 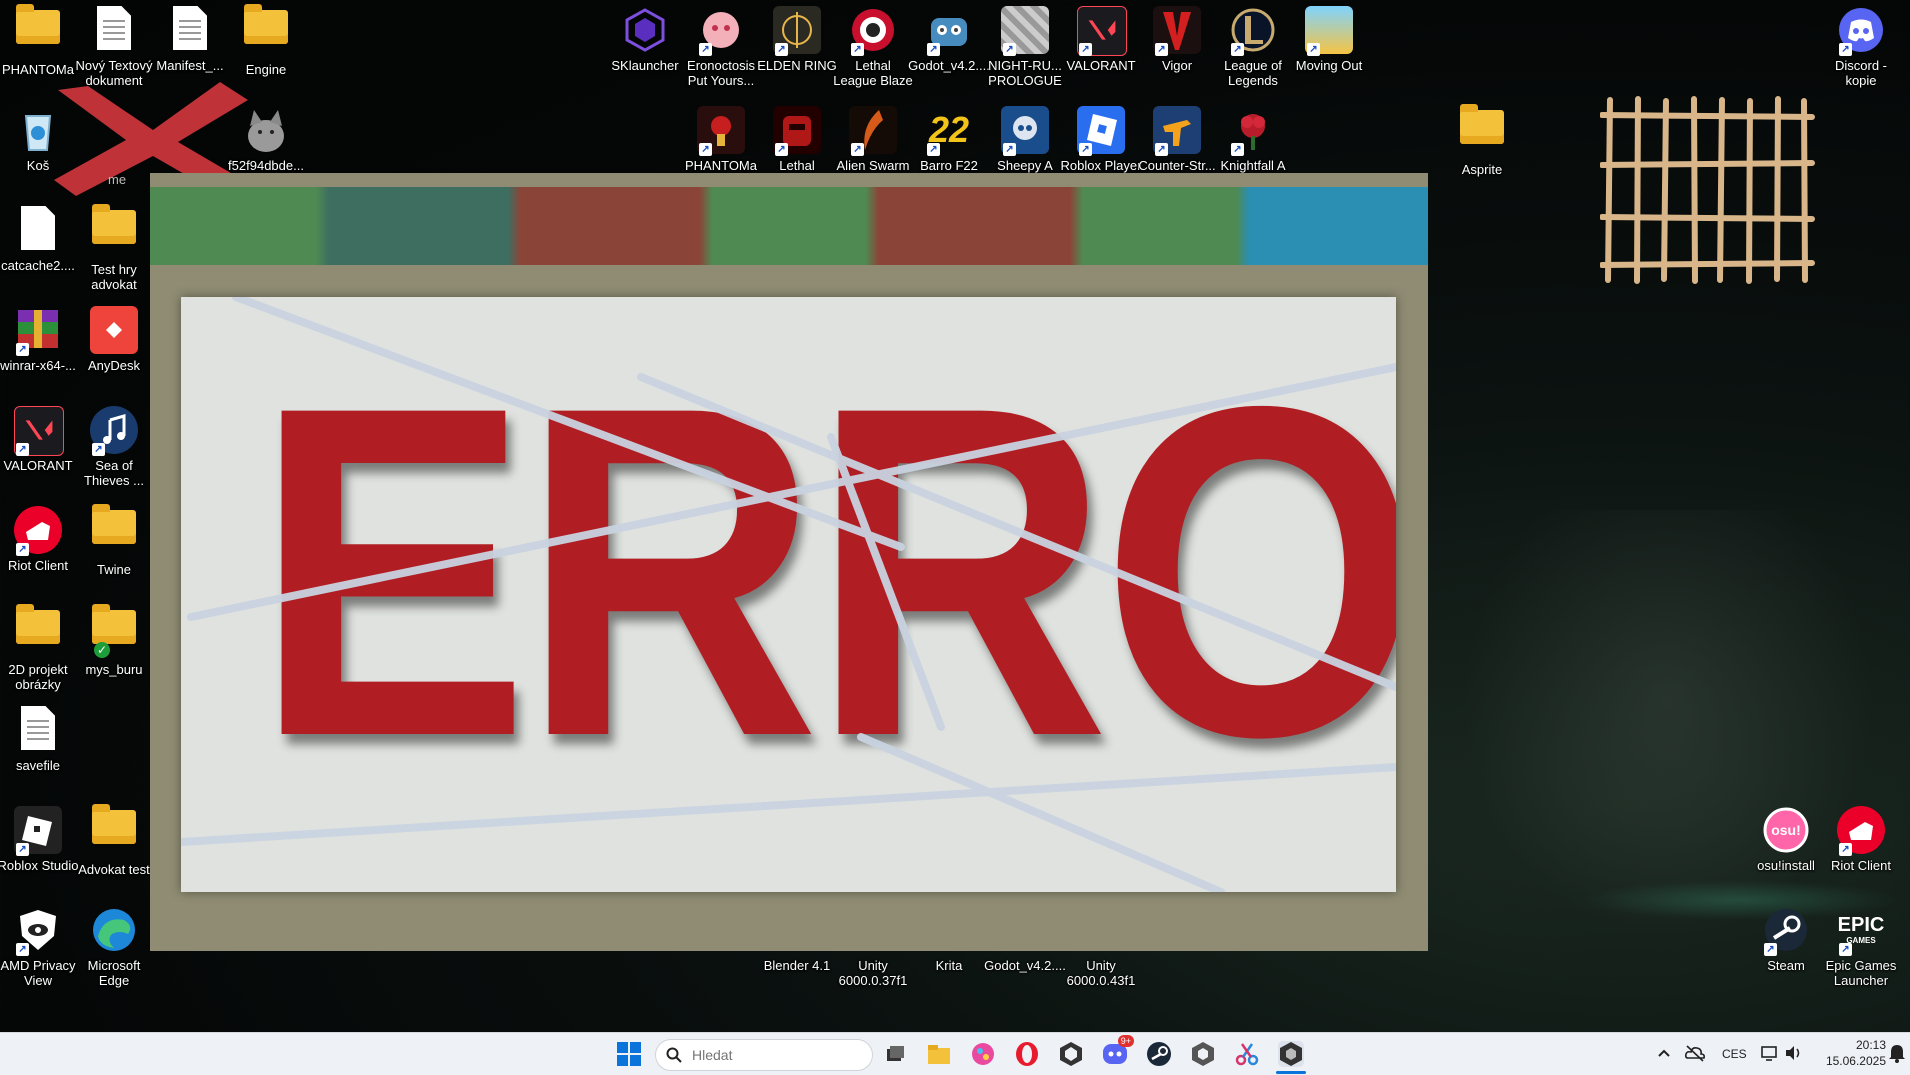 What do you see at coordinates (1861, 50) in the screenshot?
I see `desktop-icon-discord-kopie: ↗ Discord - kopie` at bounding box center [1861, 50].